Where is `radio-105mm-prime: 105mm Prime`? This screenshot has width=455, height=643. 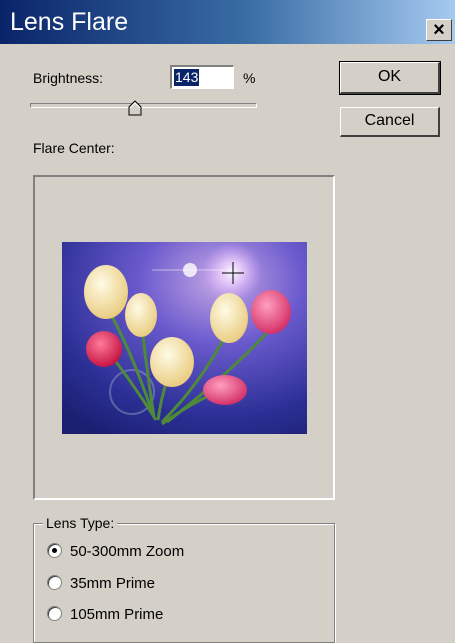
radio-105mm-prime: 105mm Prime is located at coordinates (105, 614).